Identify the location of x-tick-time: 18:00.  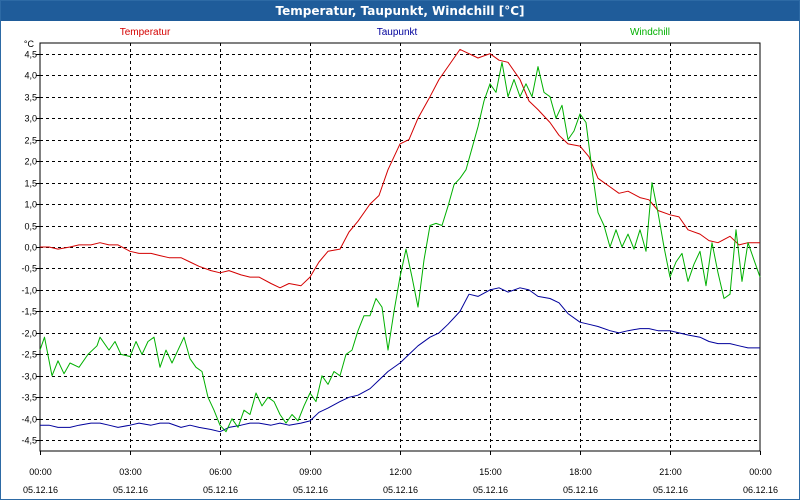
(580, 472).